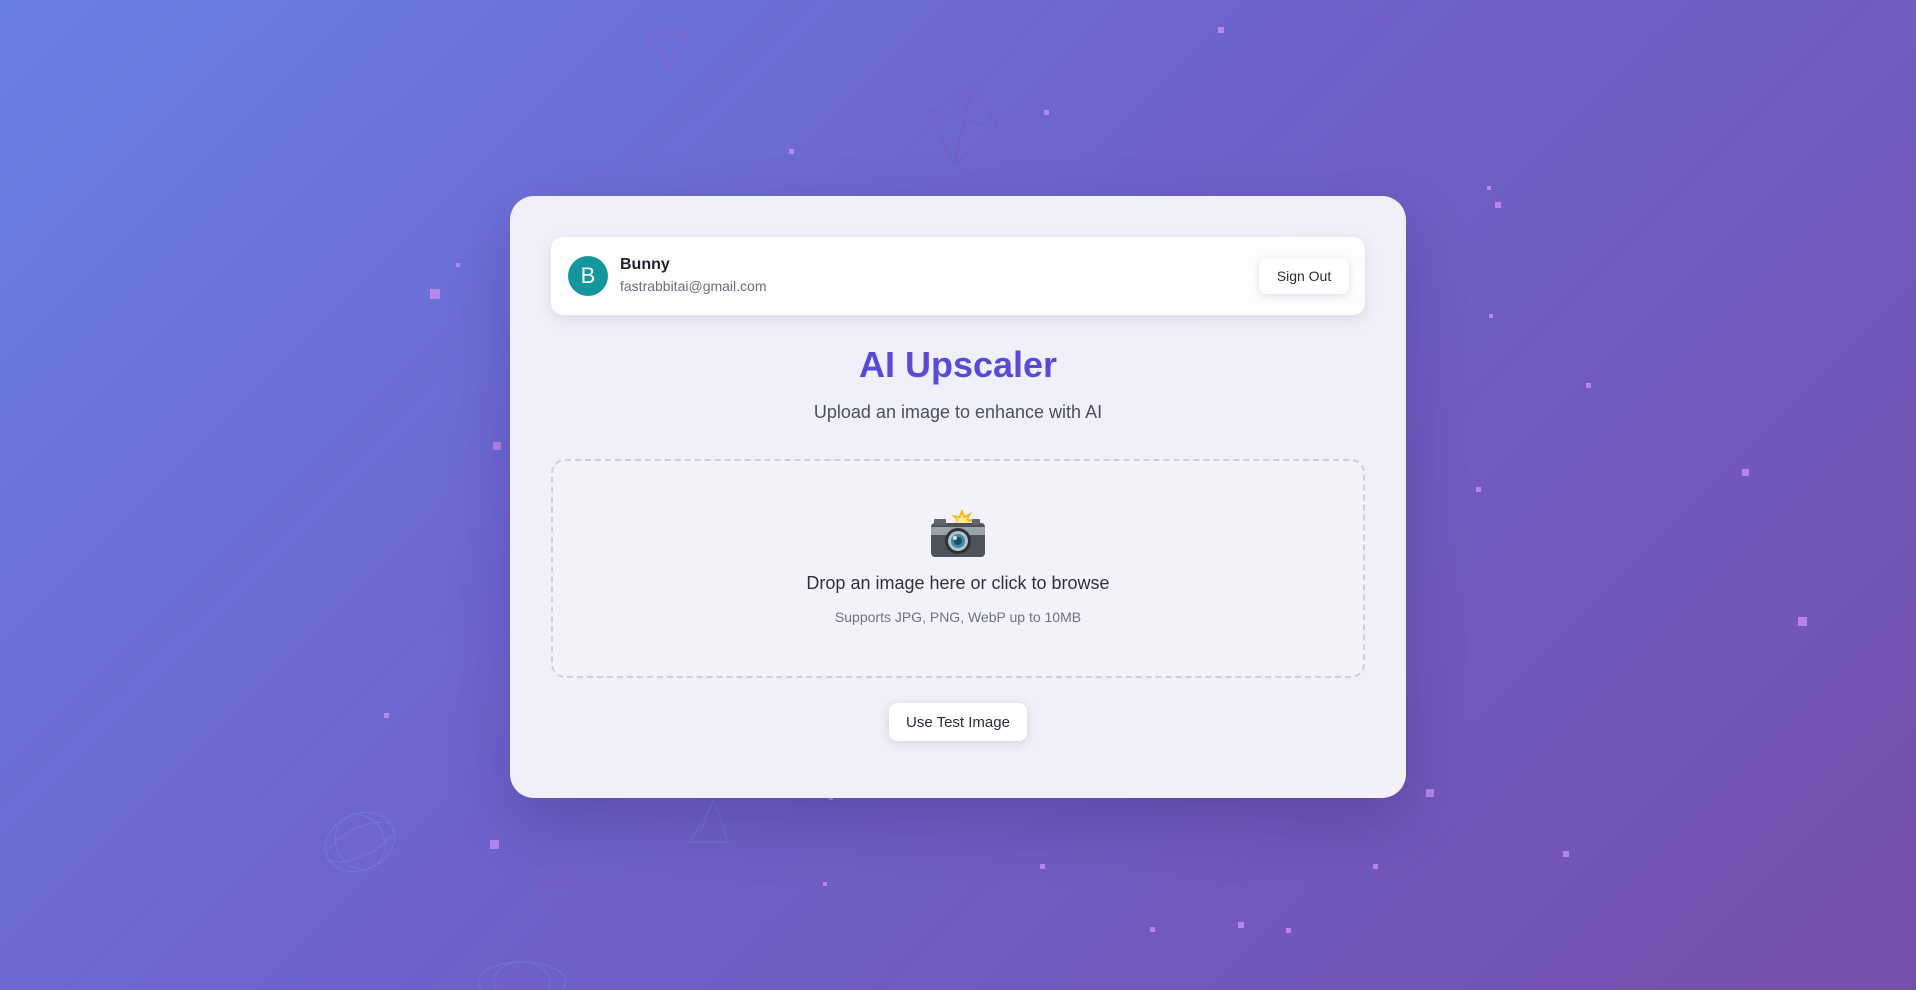 The image size is (1916, 990). What do you see at coordinates (709, 820) in the screenshot?
I see `wireframe-cone-shape` at bounding box center [709, 820].